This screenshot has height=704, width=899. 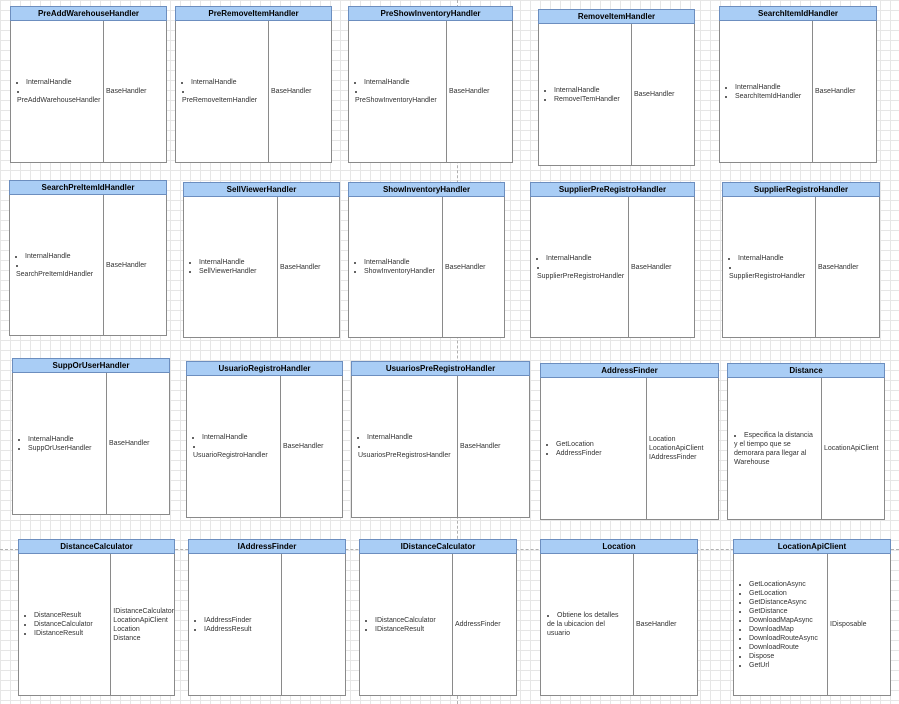 I want to click on class-body: IAddressFinderIAddressResult, so click(x=267, y=625).